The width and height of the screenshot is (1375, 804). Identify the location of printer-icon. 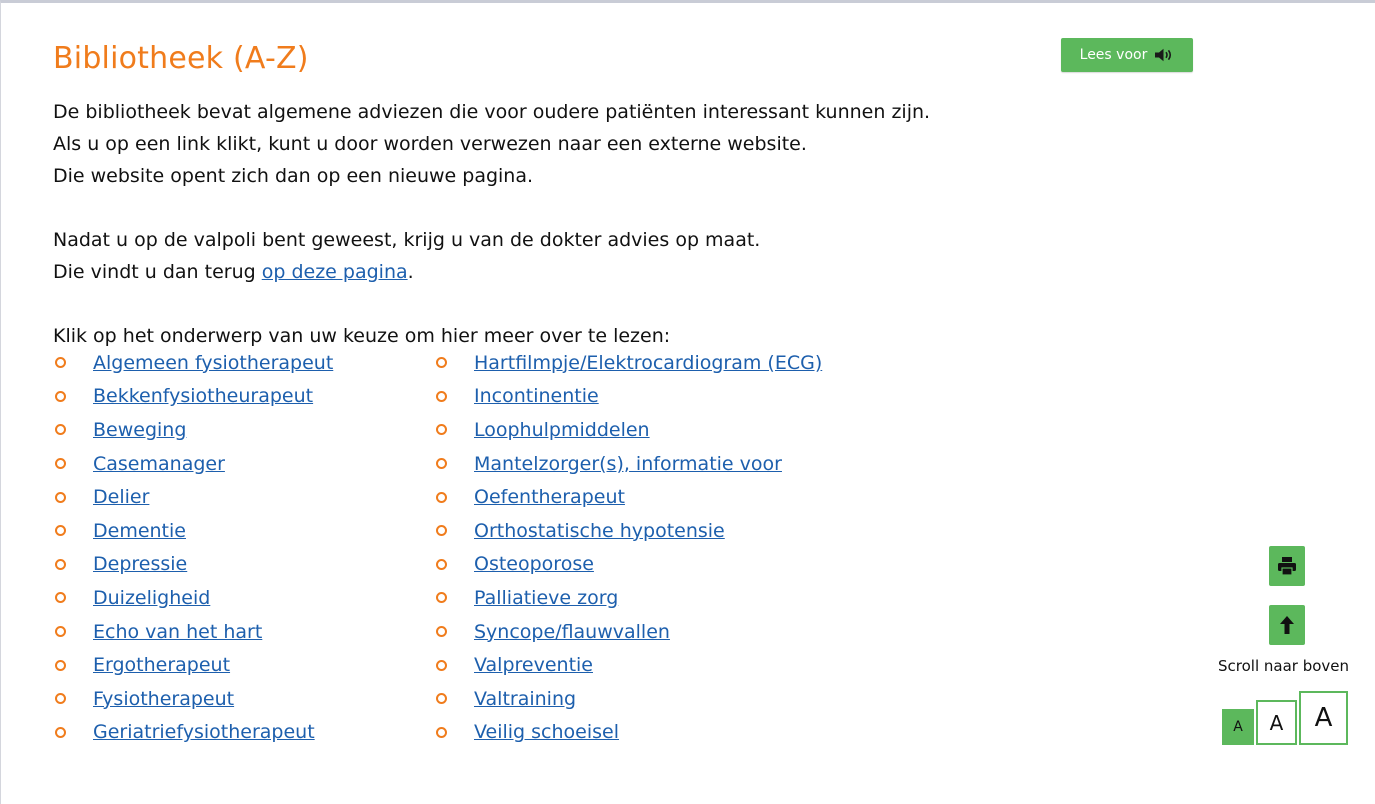
(1287, 566).